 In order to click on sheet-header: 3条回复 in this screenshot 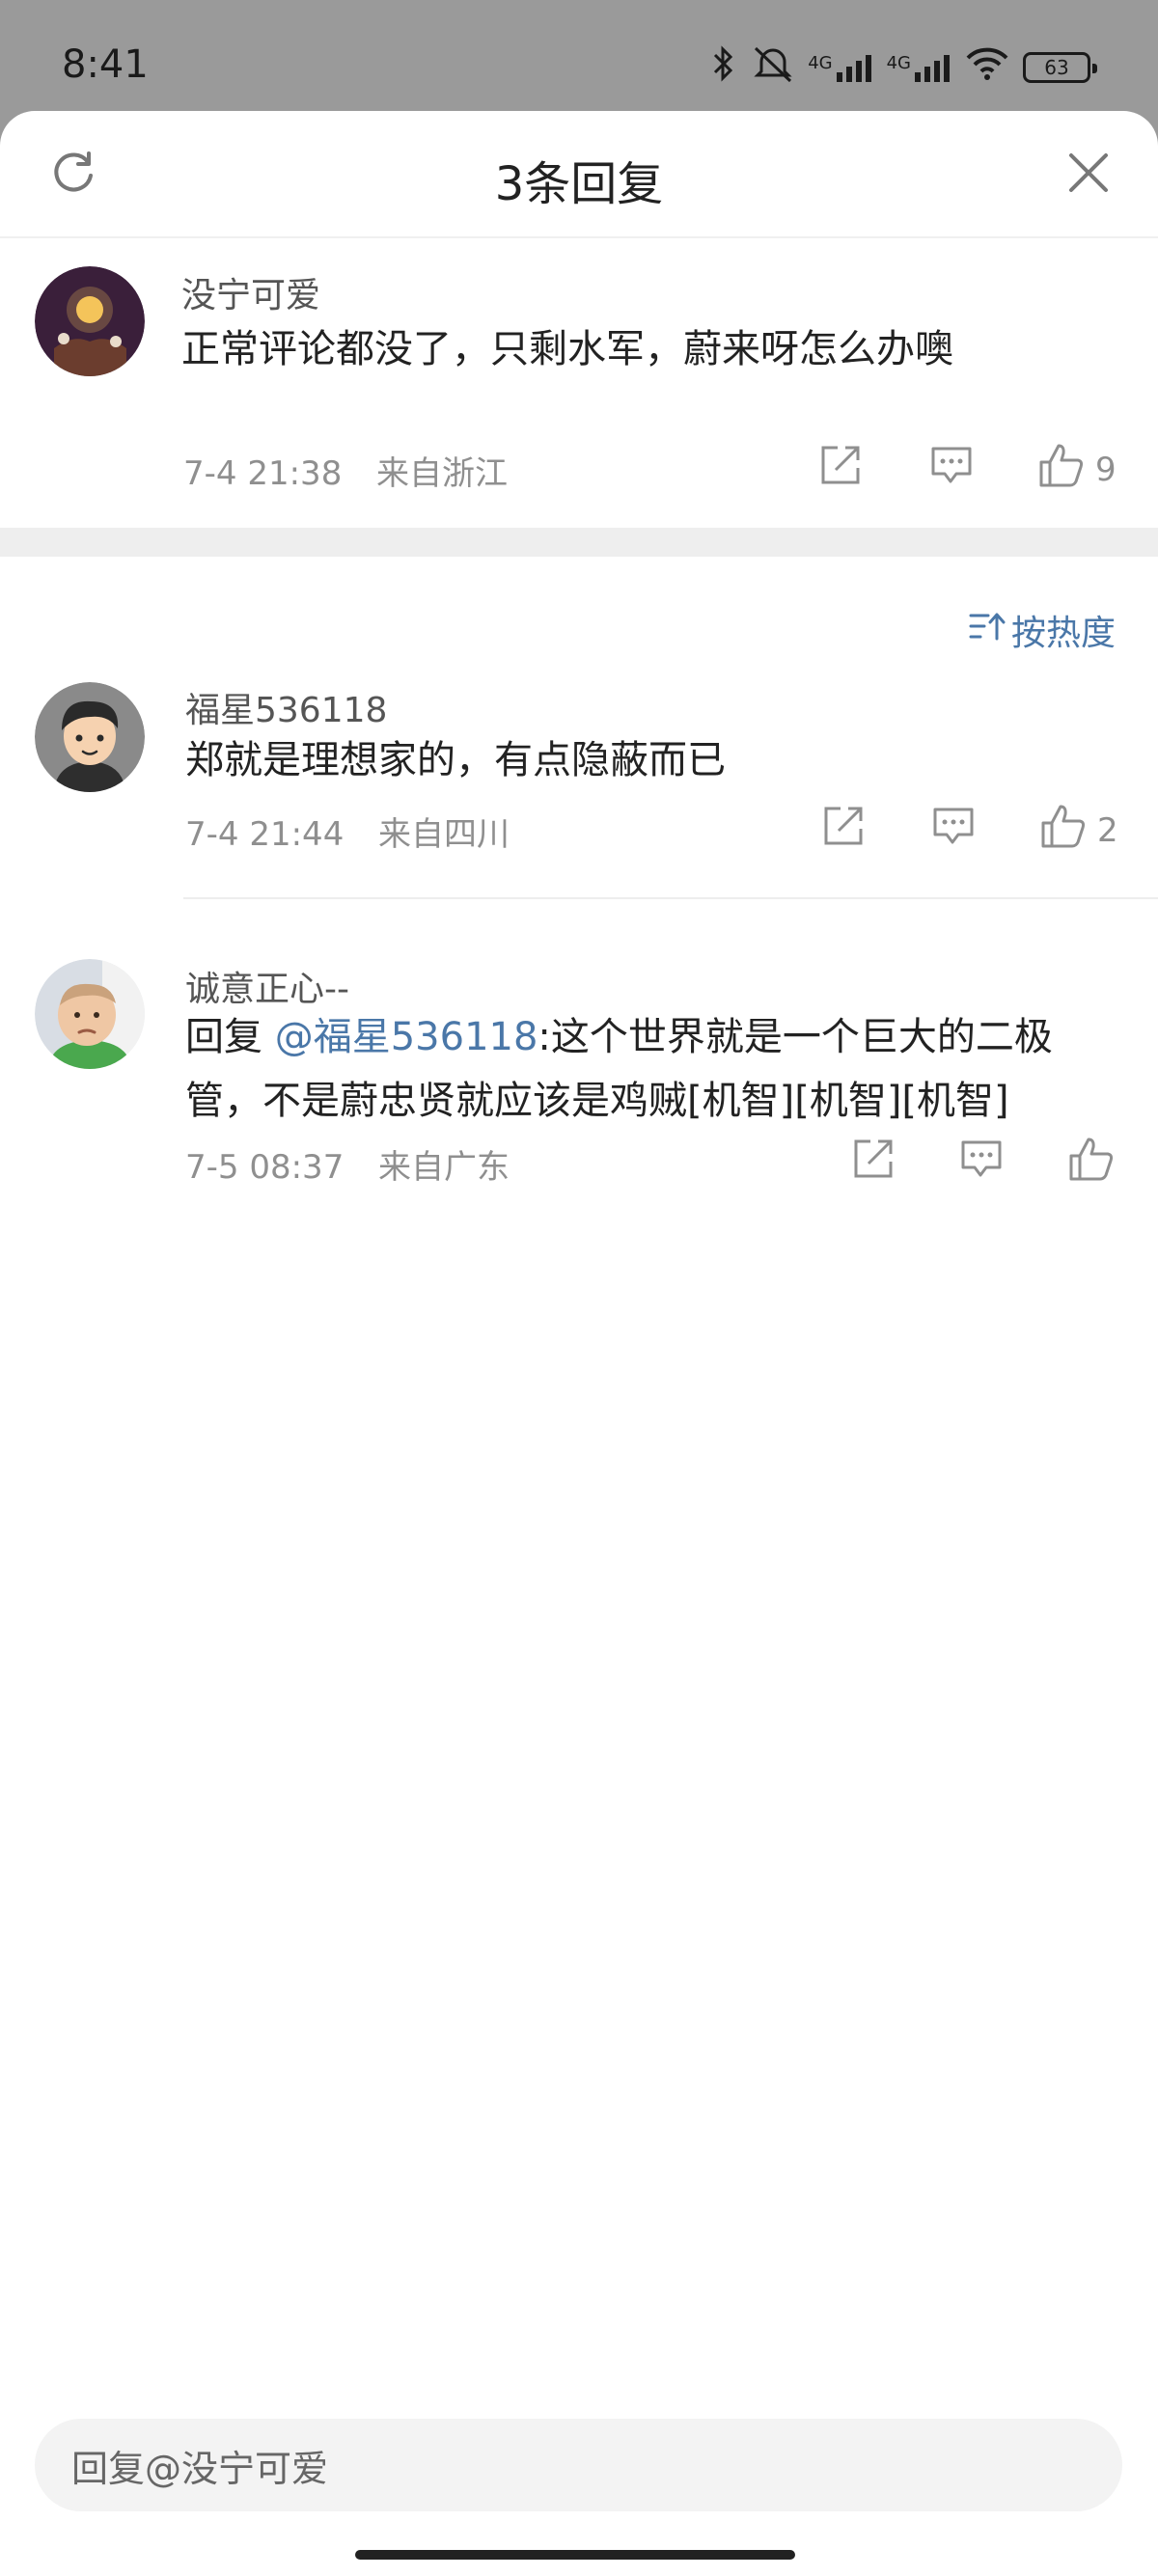, I will do `click(579, 174)`.